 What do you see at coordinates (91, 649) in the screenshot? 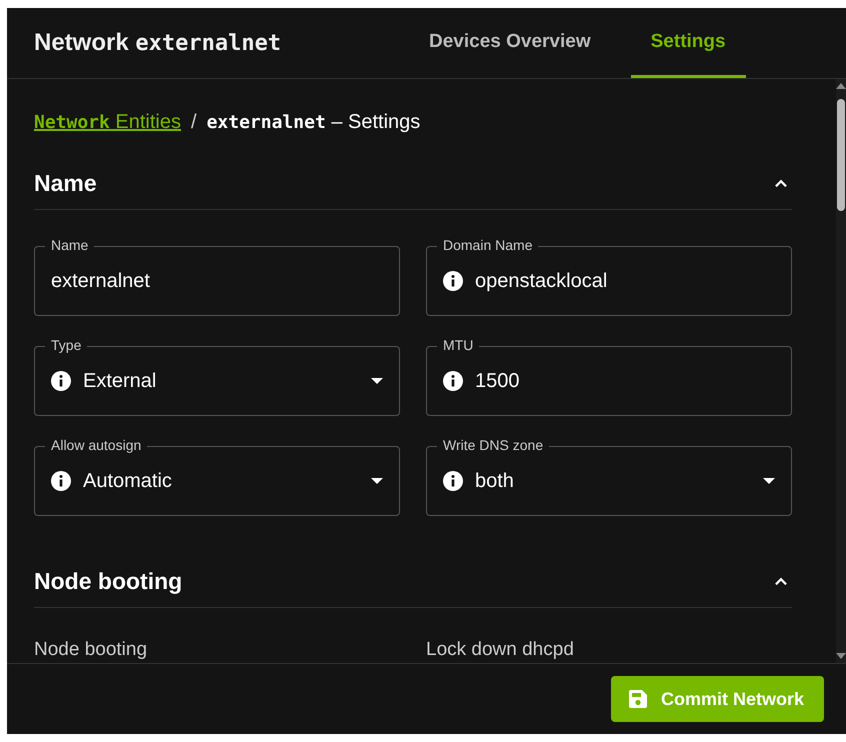
I see `field-label: Node booting` at bounding box center [91, 649].